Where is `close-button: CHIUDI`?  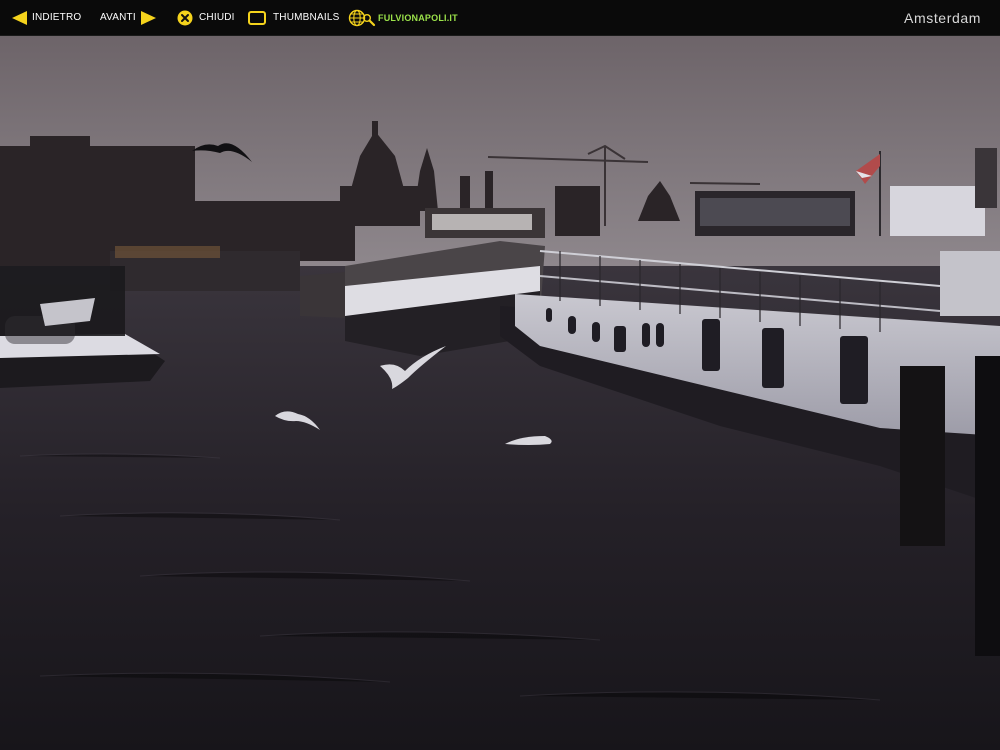 close-button: CHIUDI is located at coordinates (206, 17).